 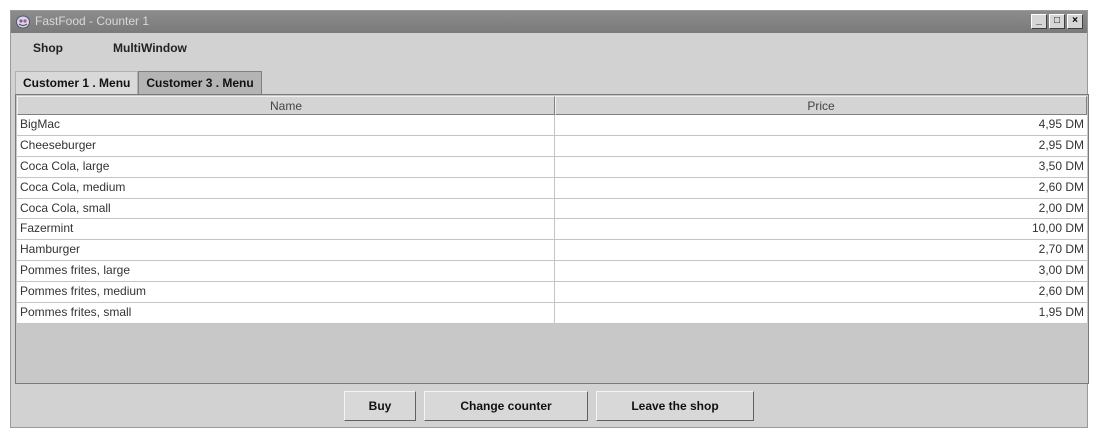 What do you see at coordinates (549, 46) in the screenshot?
I see `menu-bar: Shop MultiWindow` at bounding box center [549, 46].